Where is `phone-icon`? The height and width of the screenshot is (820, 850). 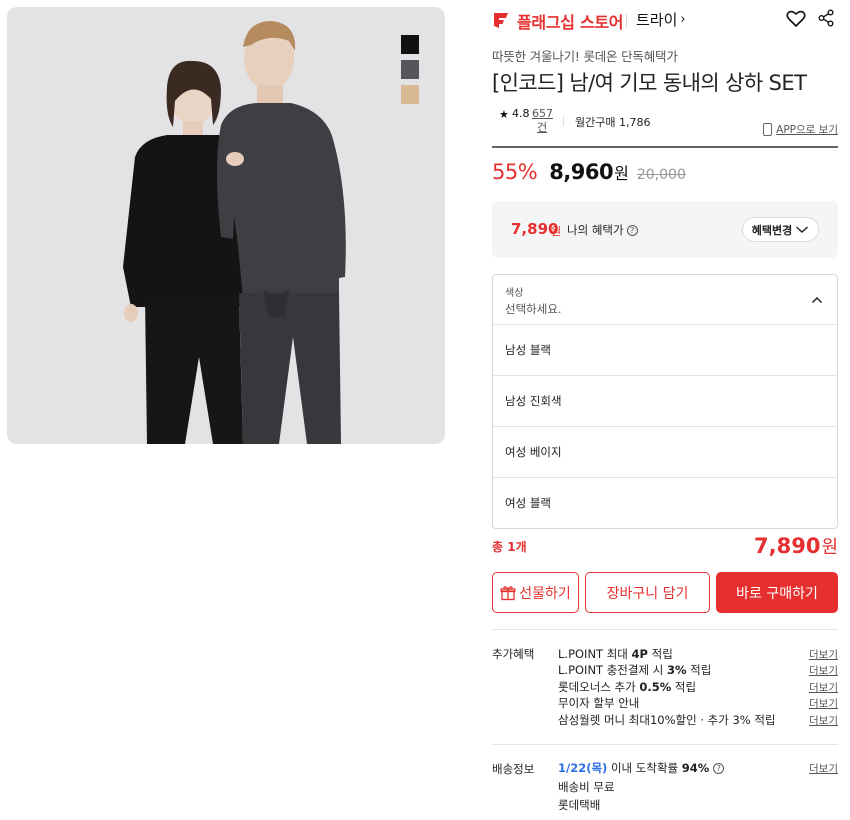
phone-icon is located at coordinates (768, 129).